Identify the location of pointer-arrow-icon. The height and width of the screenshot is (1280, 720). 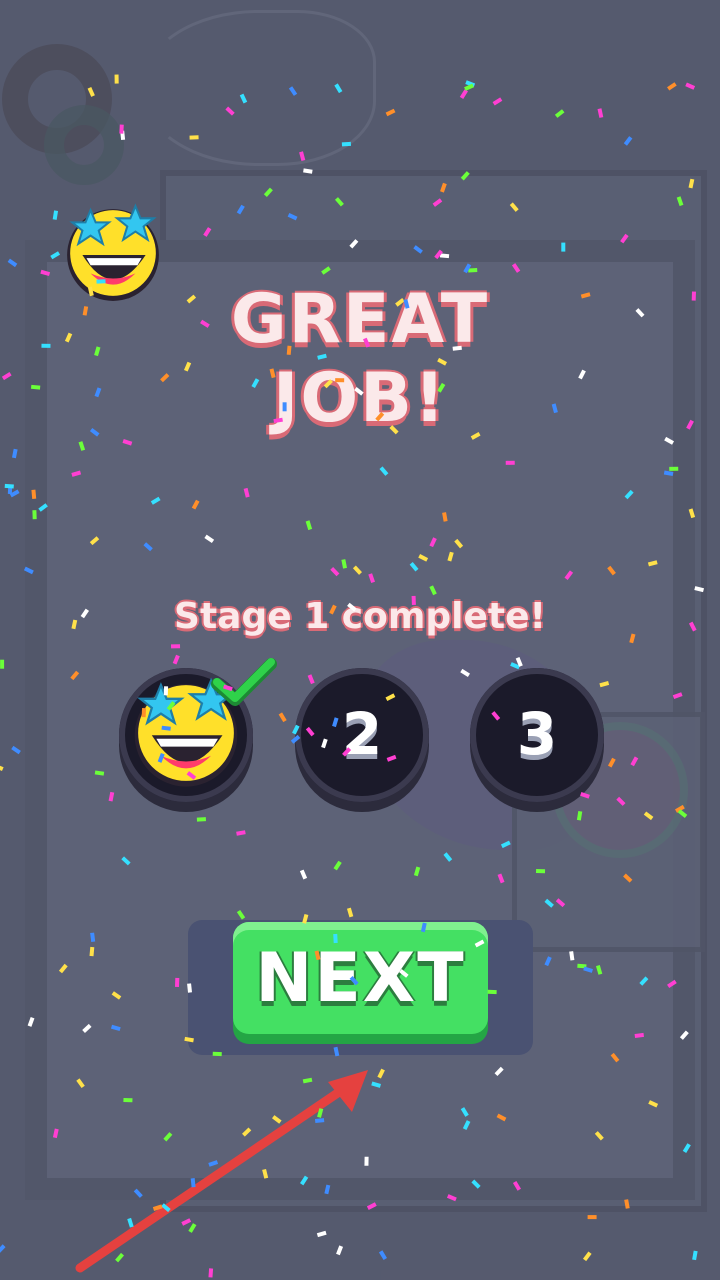
(221, 1171).